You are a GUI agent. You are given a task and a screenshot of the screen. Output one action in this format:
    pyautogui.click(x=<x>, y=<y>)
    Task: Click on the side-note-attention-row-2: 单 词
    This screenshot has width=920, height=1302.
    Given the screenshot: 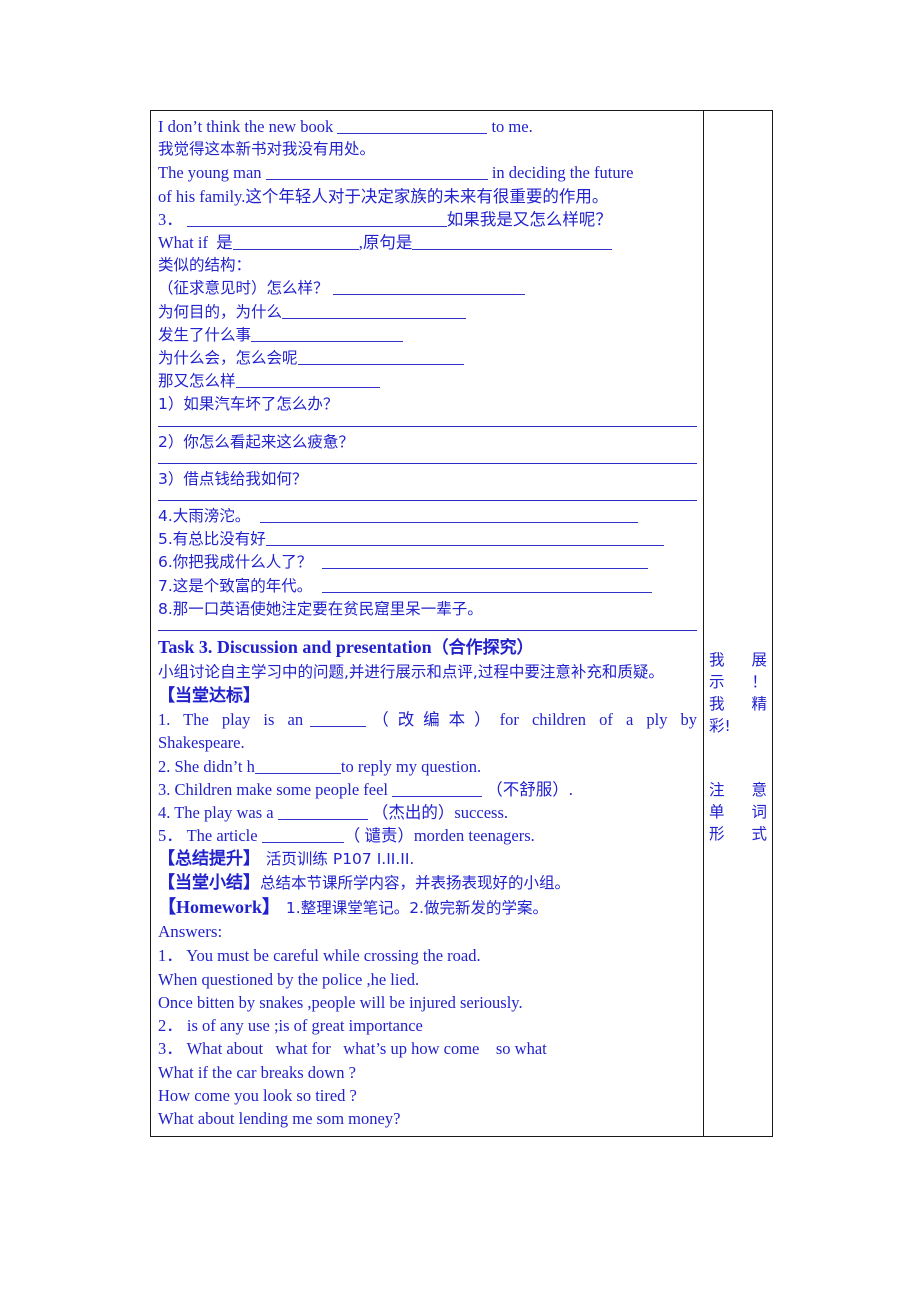 What is the action you would take?
    pyautogui.click(x=738, y=812)
    